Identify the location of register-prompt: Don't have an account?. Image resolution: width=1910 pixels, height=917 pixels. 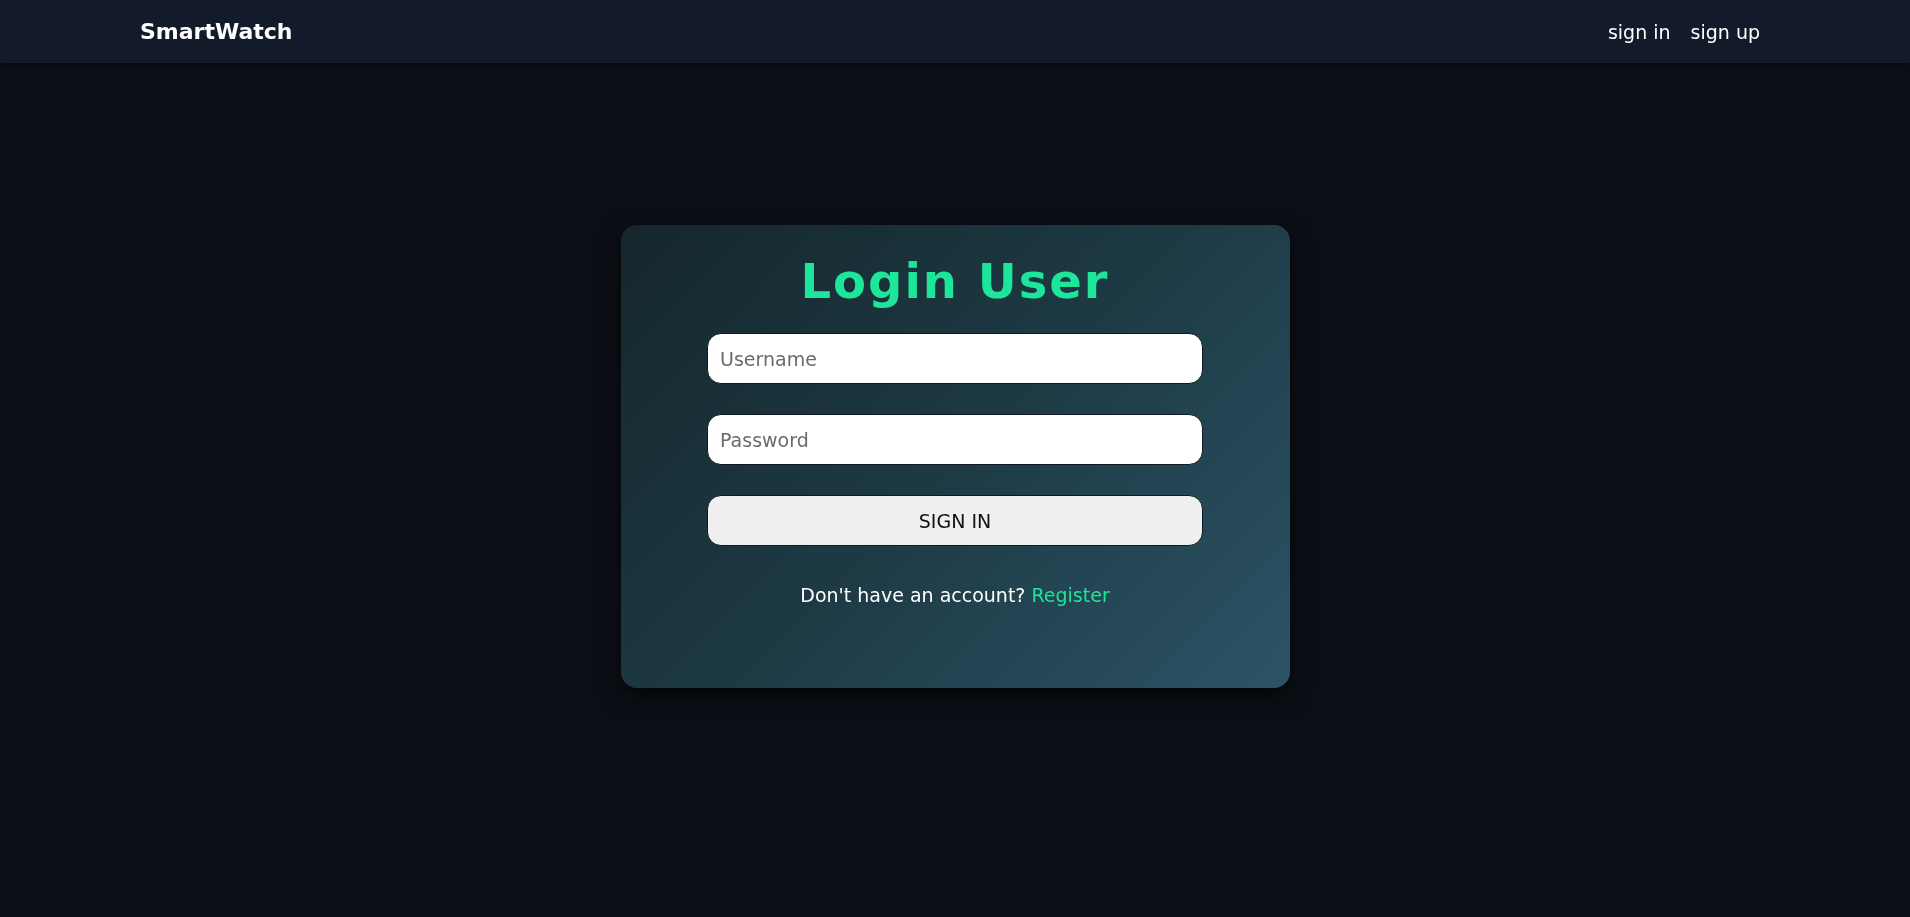
(913, 595).